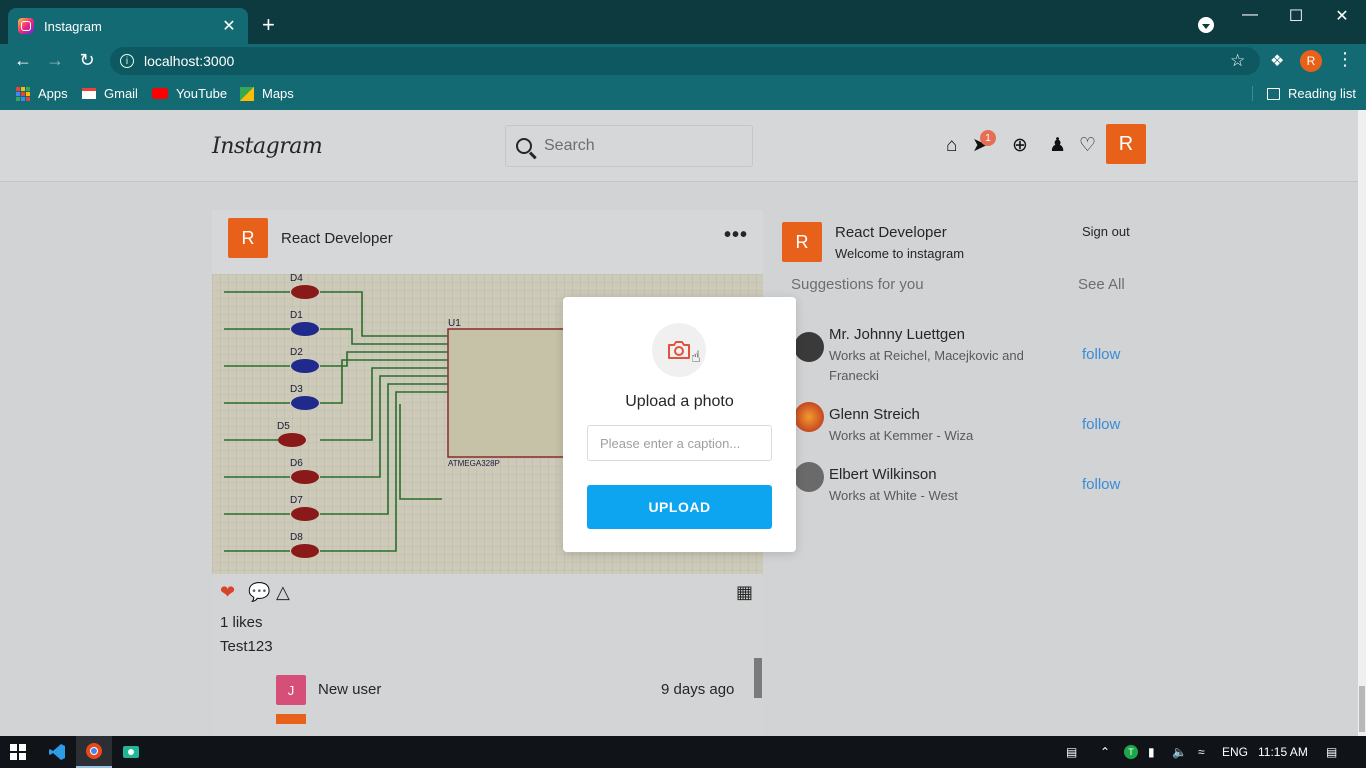 Image resolution: width=1366 pixels, height=768 pixels. I want to click on tray-chevron-icon: ⌃, so click(1105, 752).